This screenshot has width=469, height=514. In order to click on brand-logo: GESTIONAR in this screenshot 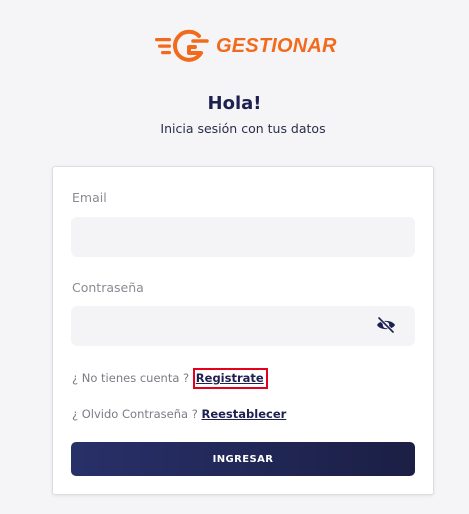, I will do `click(246, 46)`.